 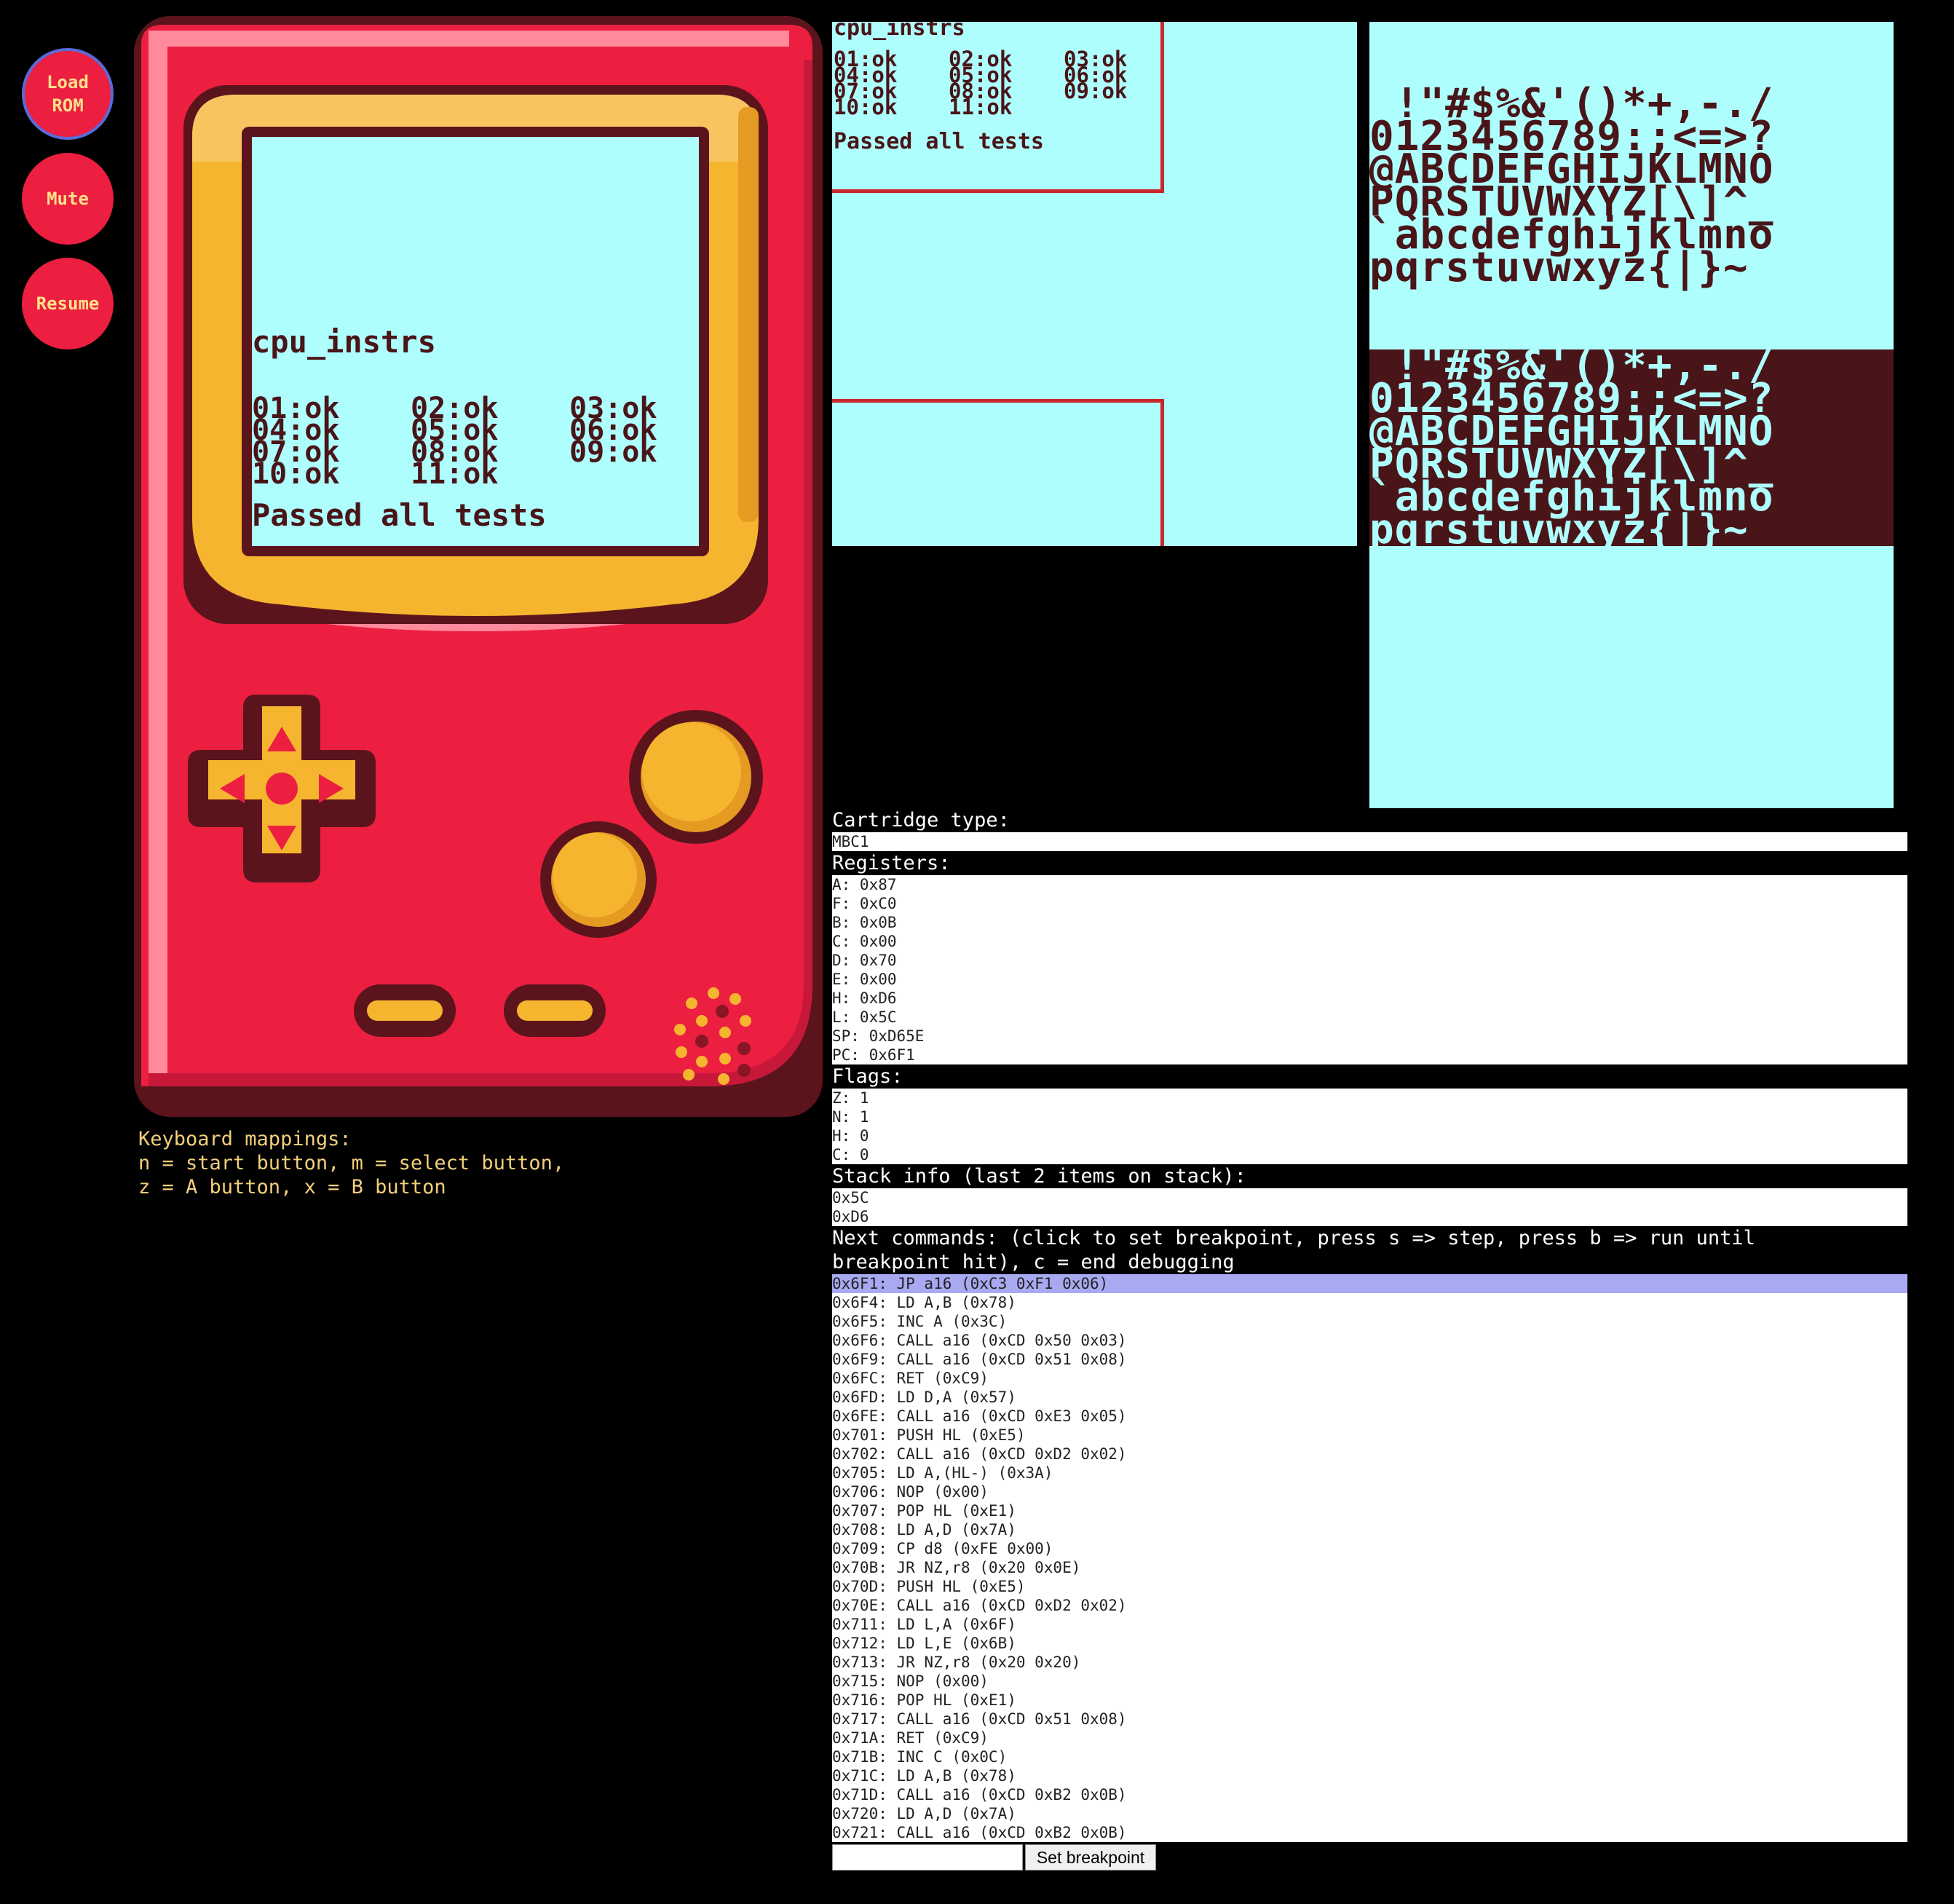 What do you see at coordinates (399, 515) in the screenshot?
I see `screen-summary: Passed all tests` at bounding box center [399, 515].